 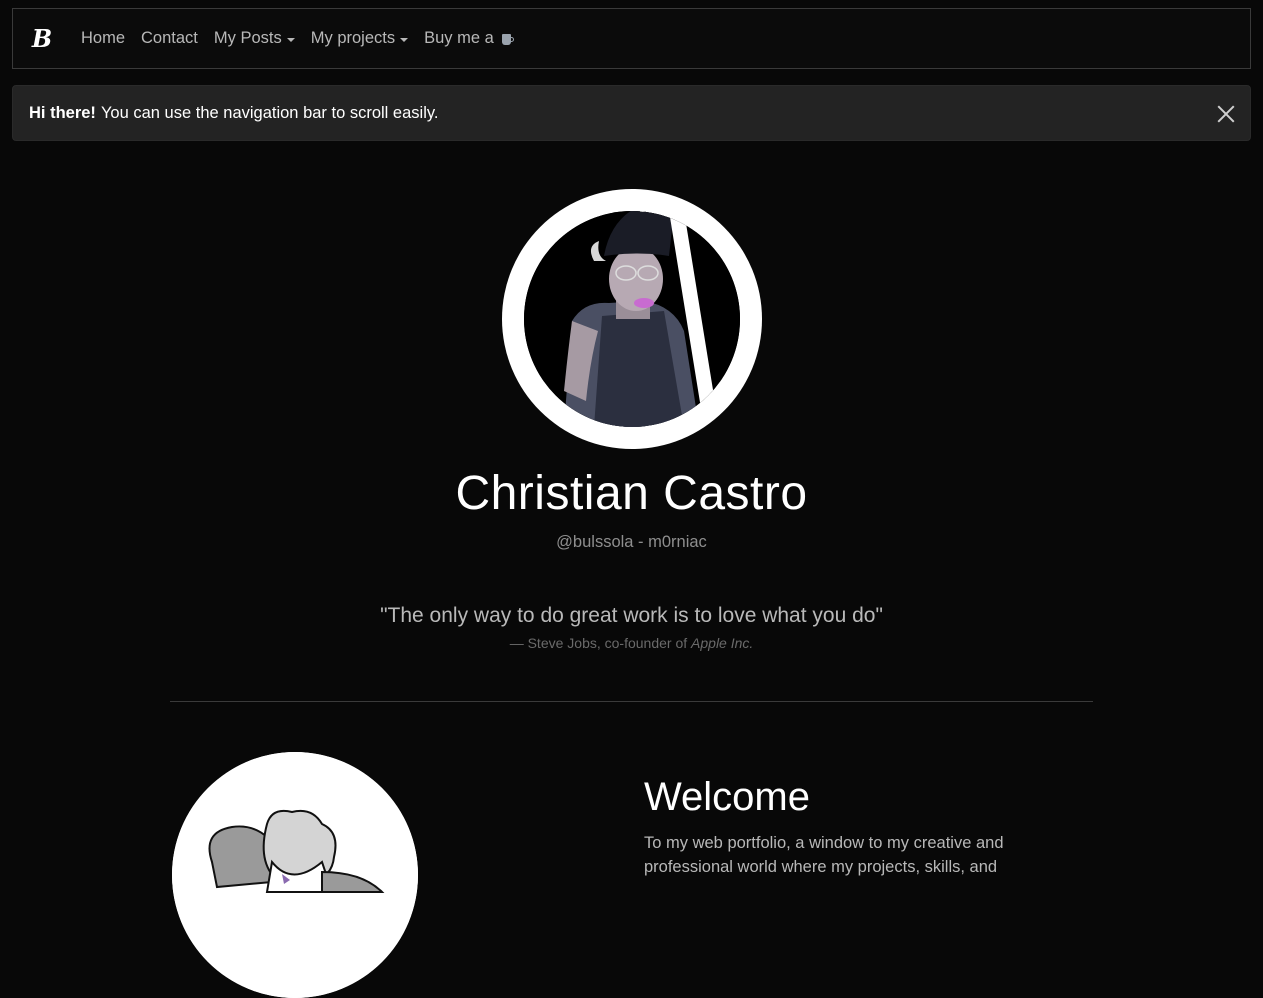 I want to click on nav-my-projects-dropdown: My projects, so click(x=359, y=38).